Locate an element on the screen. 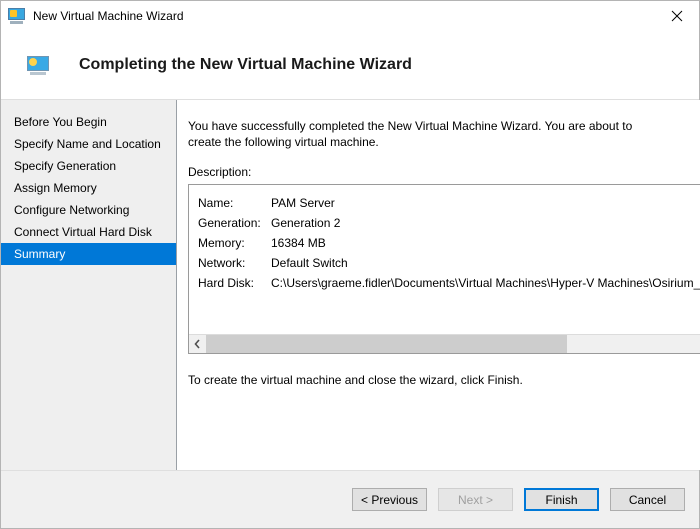  summary-row-network: Network: Default Switch is located at coordinates (449, 263).